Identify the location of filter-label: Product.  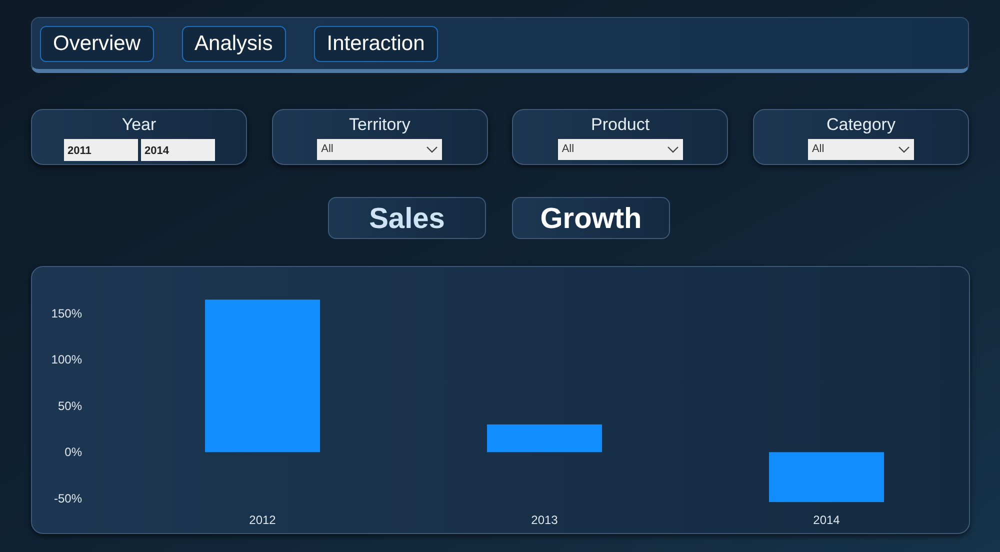
(620, 125).